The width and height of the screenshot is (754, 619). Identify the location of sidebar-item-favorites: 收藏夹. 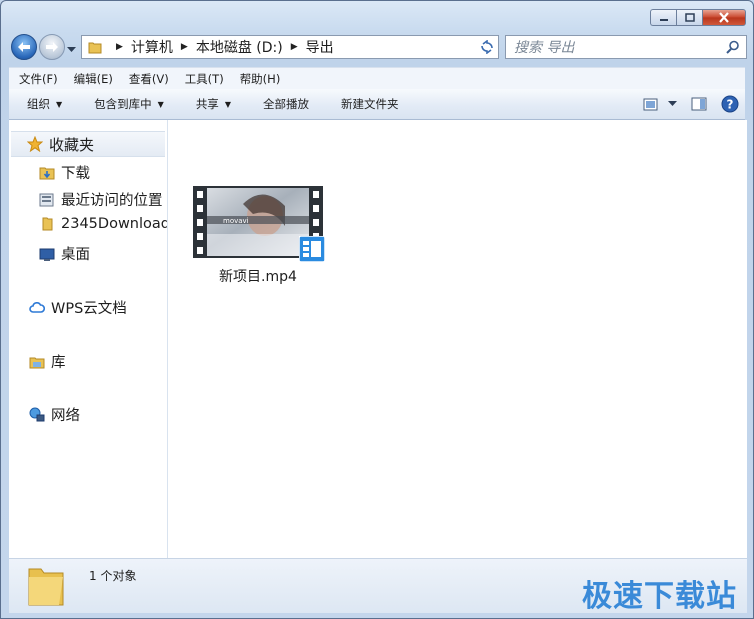
(88, 144).